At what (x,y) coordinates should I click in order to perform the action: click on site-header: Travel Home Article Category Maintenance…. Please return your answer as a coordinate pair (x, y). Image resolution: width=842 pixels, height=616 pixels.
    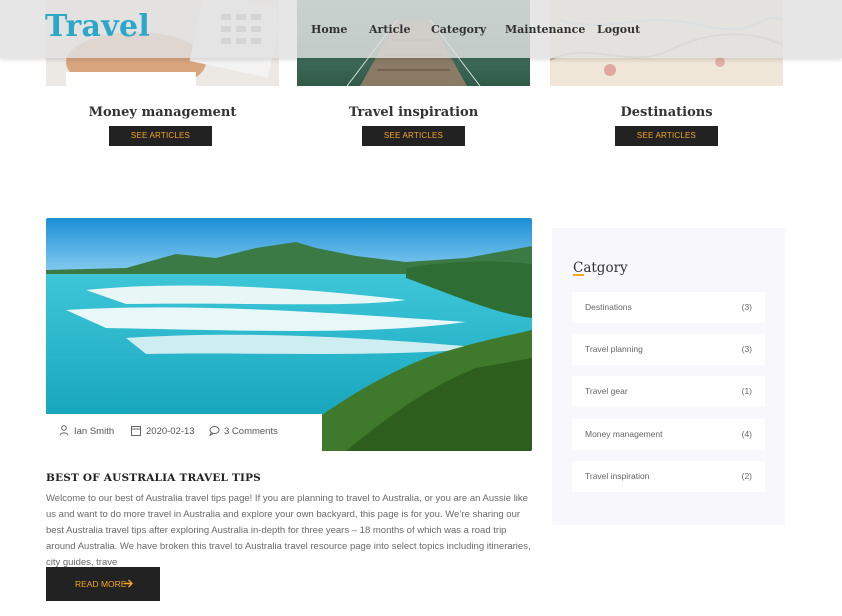
    Looking at the image, I should click on (421, 29).